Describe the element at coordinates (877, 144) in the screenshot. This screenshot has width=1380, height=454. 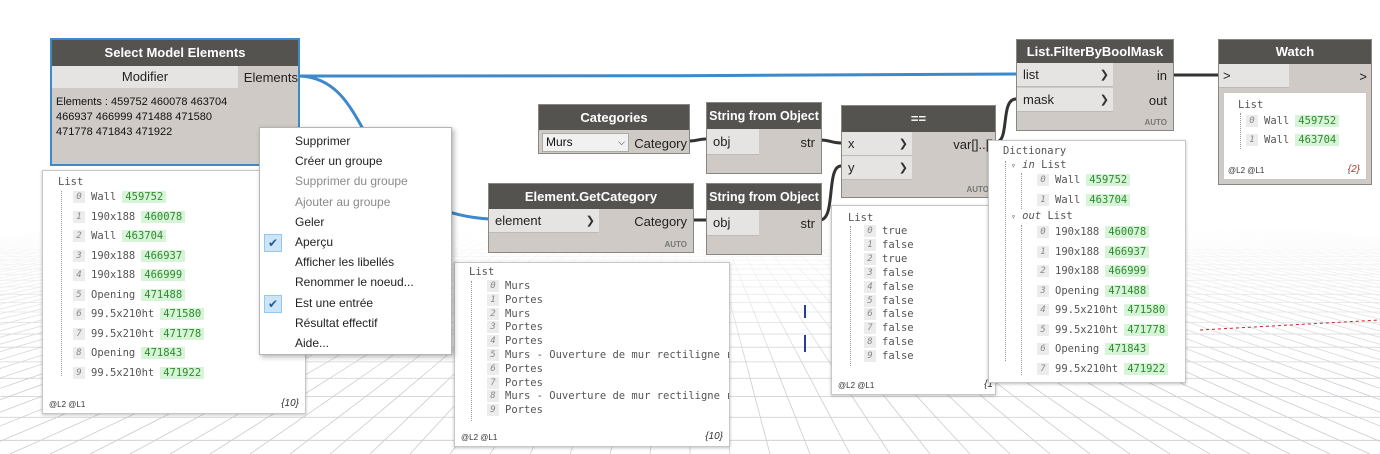
I see `port-x-in: x ❯` at that location.